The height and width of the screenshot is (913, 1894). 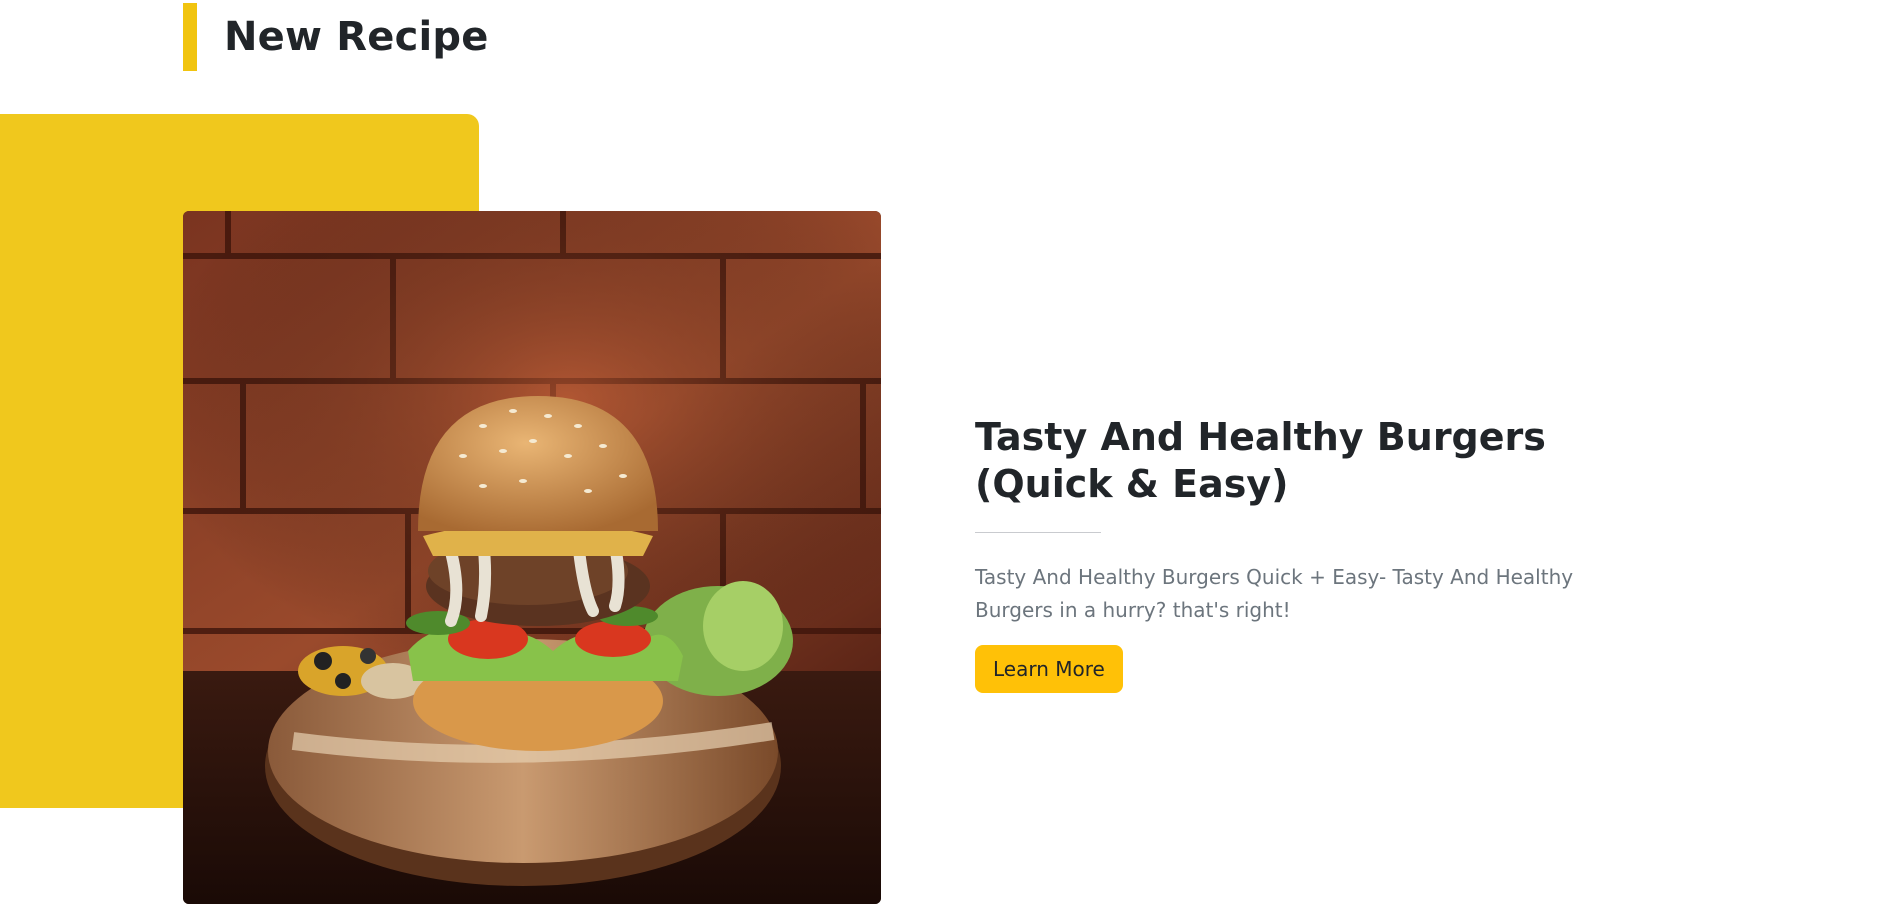 What do you see at coordinates (1038, 532) in the screenshot?
I see `title-divider` at bounding box center [1038, 532].